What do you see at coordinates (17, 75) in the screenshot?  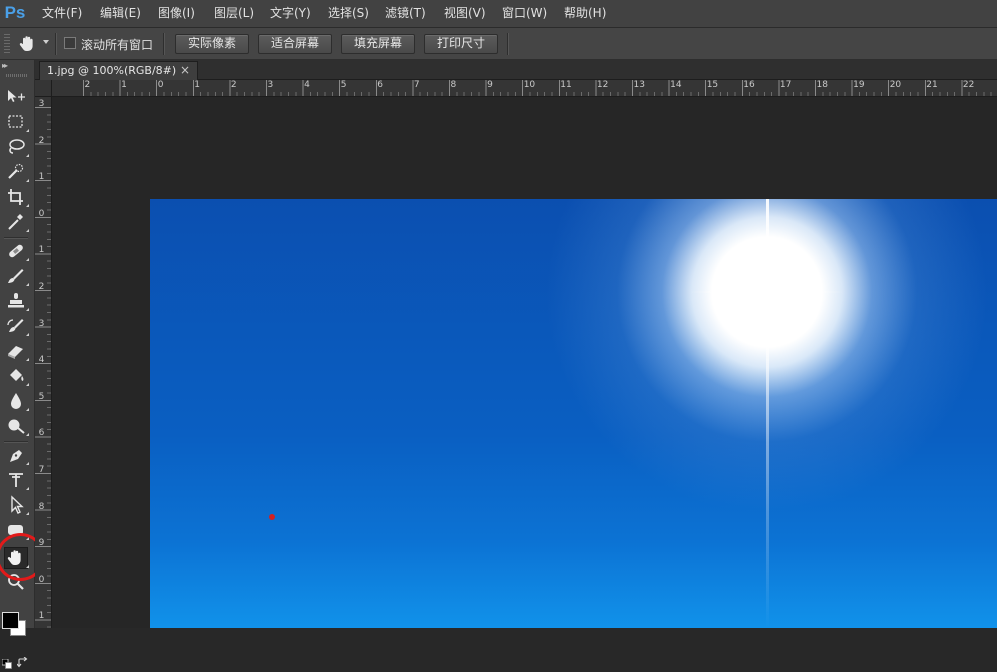 I see `panel-grip` at bounding box center [17, 75].